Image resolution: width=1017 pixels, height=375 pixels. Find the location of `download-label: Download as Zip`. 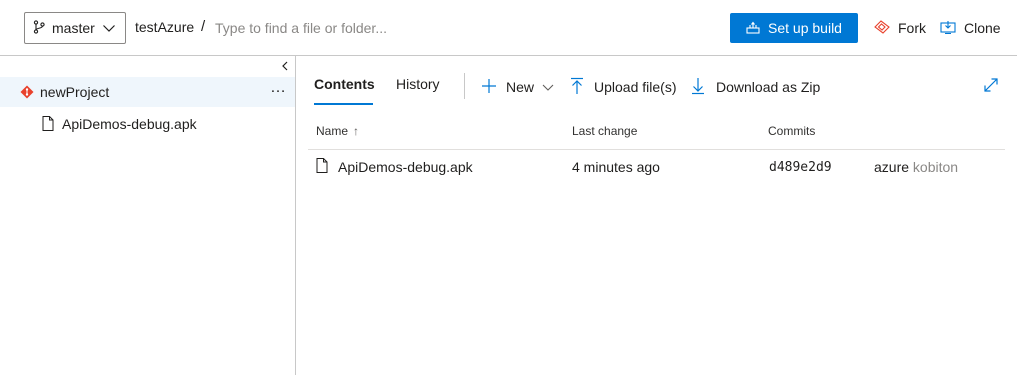

download-label: Download as Zip is located at coordinates (768, 87).